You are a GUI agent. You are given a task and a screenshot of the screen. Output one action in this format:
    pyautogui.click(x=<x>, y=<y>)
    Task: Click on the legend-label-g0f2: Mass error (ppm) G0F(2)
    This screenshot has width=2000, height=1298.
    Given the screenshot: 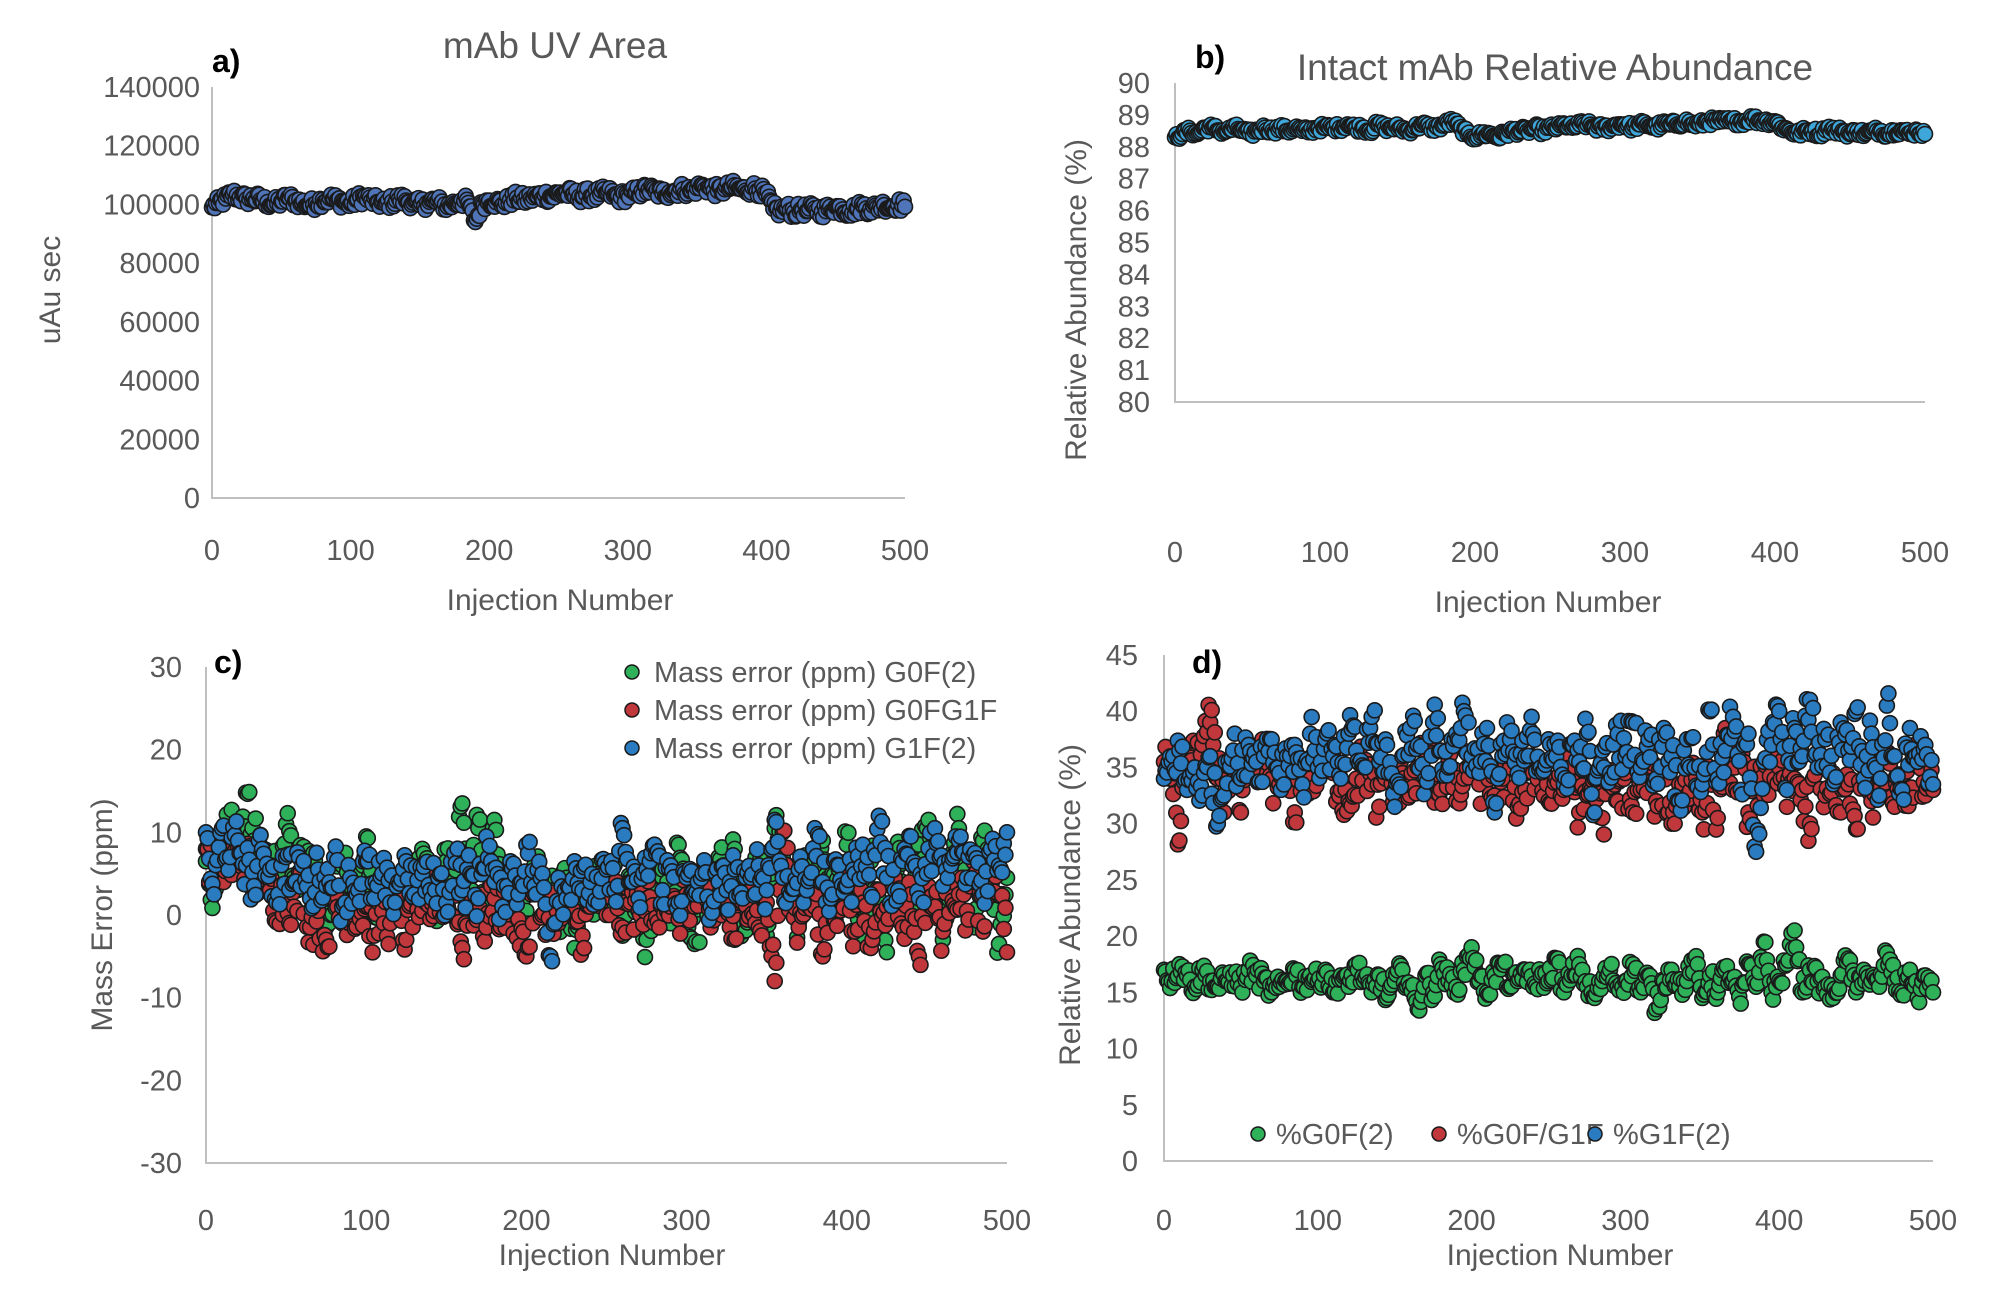 What is the action you would take?
    pyautogui.click(x=815, y=673)
    